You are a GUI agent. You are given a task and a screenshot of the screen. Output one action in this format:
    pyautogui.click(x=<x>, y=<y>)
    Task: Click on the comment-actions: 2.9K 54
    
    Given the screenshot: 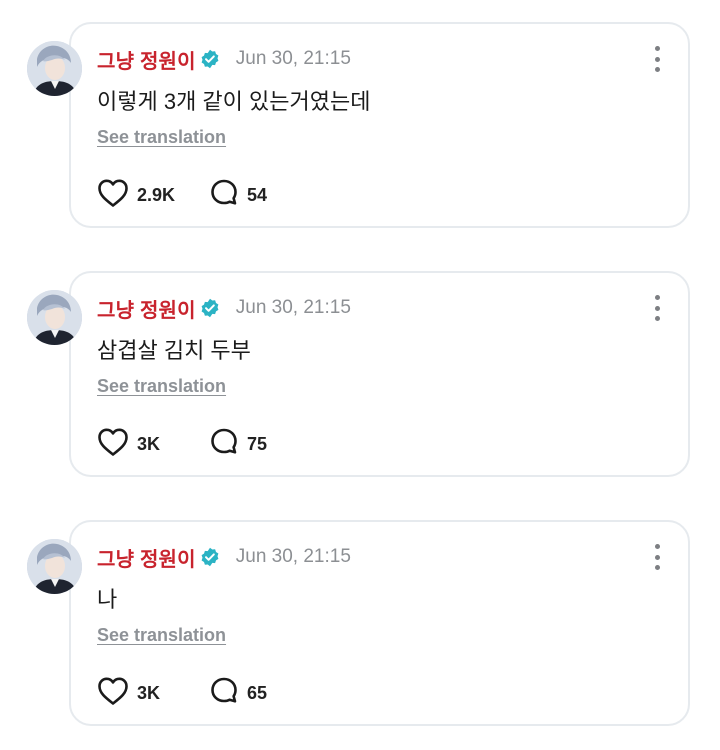 What is the action you would take?
    pyautogui.click(x=182, y=195)
    